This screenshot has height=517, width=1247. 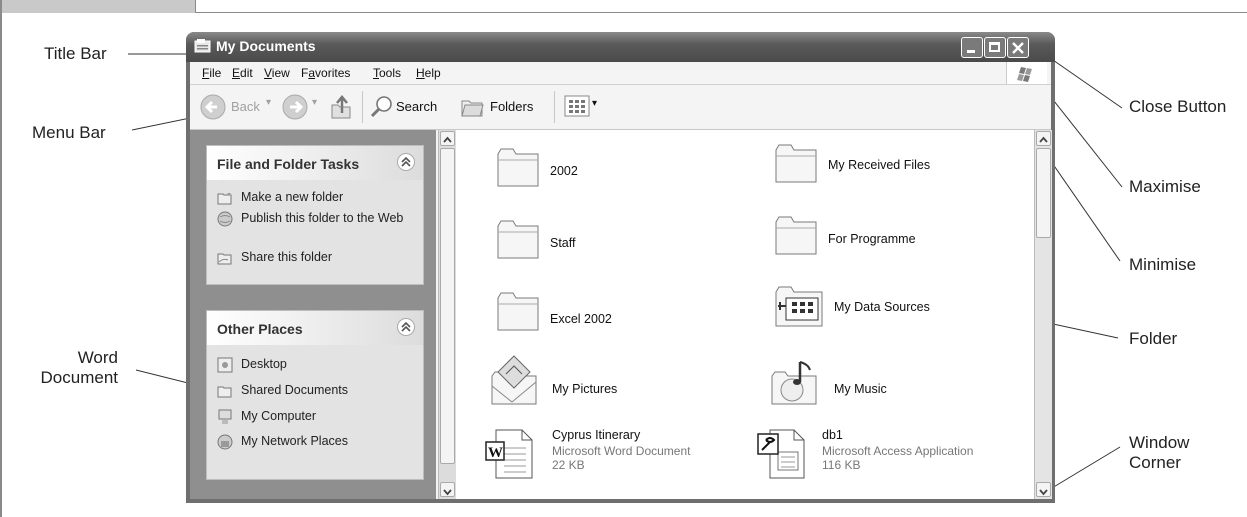 I want to click on callout-close-button: Close Button, so click(x=1178, y=106).